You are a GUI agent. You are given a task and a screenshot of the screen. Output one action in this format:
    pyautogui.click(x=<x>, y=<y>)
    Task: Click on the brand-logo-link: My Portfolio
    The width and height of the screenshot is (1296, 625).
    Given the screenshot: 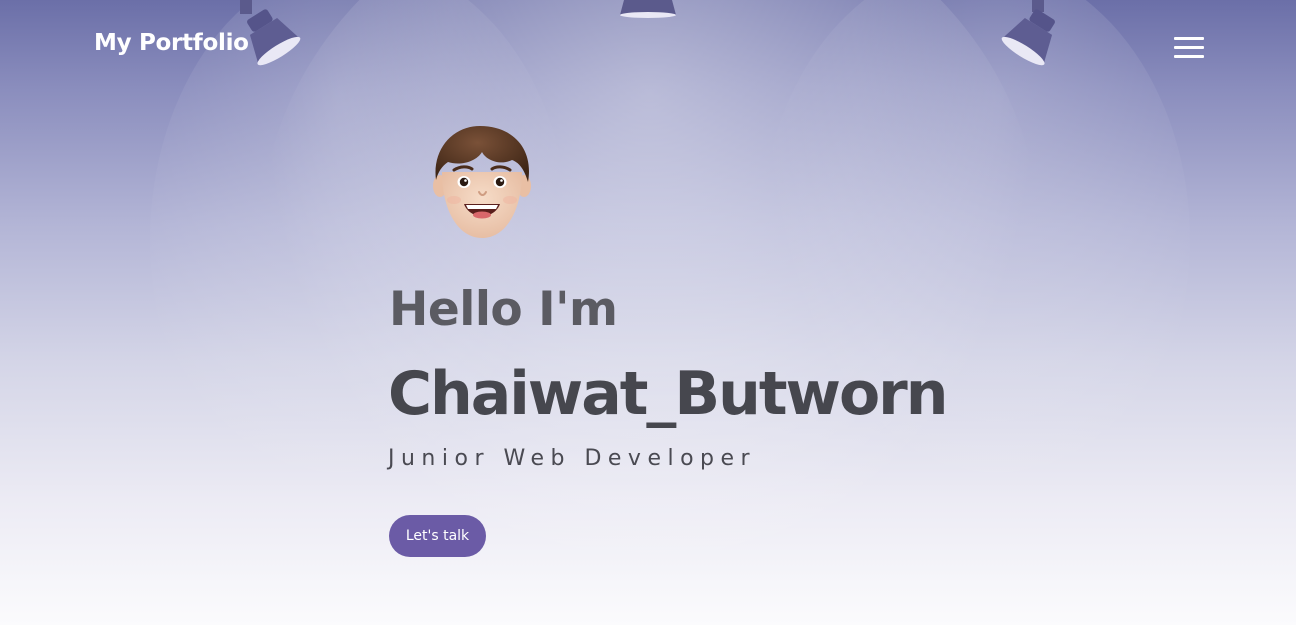 What is the action you would take?
    pyautogui.click(x=171, y=43)
    